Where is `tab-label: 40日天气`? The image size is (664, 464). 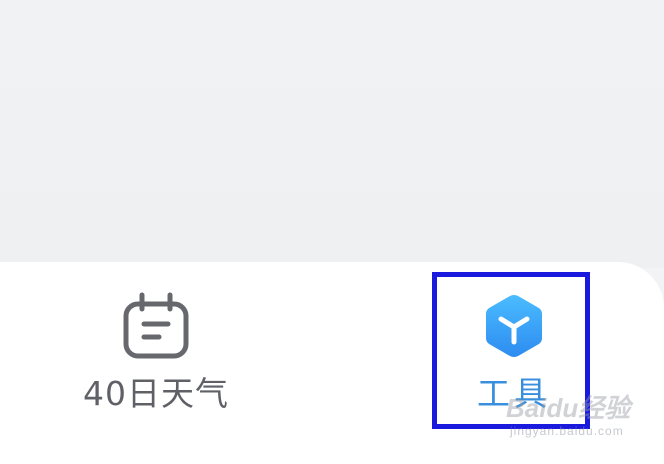 tab-label: 40日天气 is located at coordinates (156, 393).